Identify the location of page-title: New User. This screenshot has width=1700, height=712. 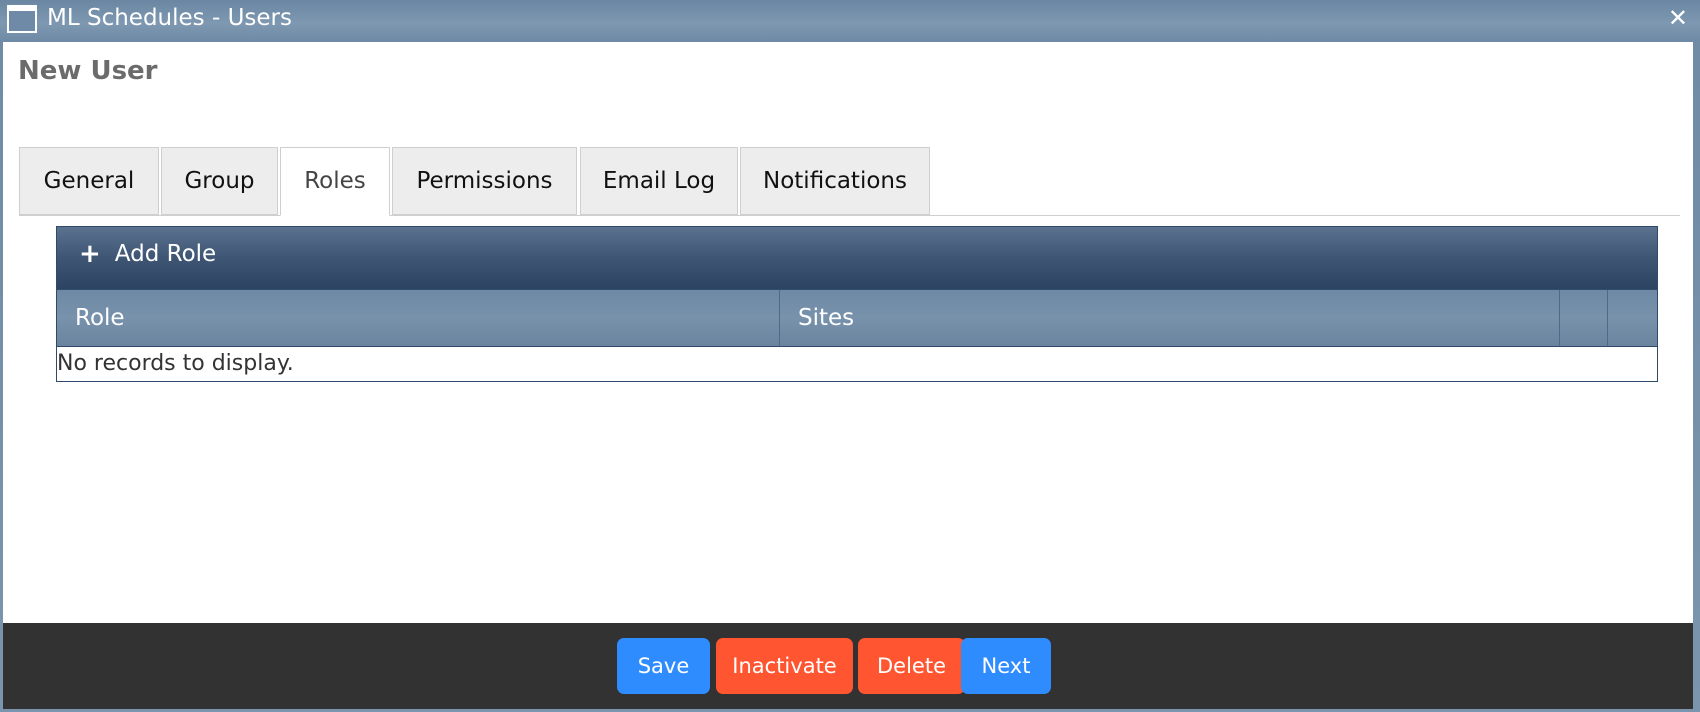
(88, 71).